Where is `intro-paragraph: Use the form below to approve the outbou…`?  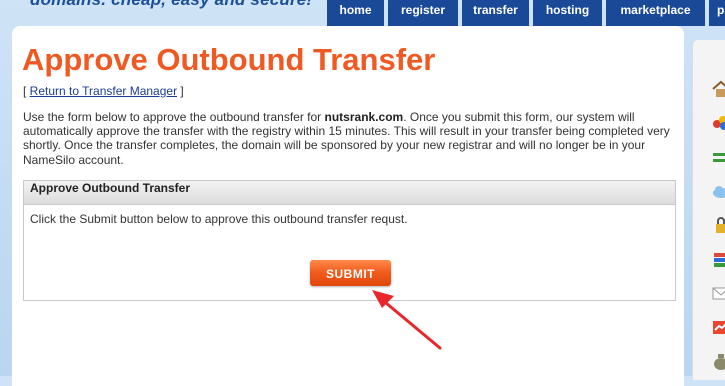 intro-paragraph: Use the form below to approve the outbou… is located at coordinates (349, 138).